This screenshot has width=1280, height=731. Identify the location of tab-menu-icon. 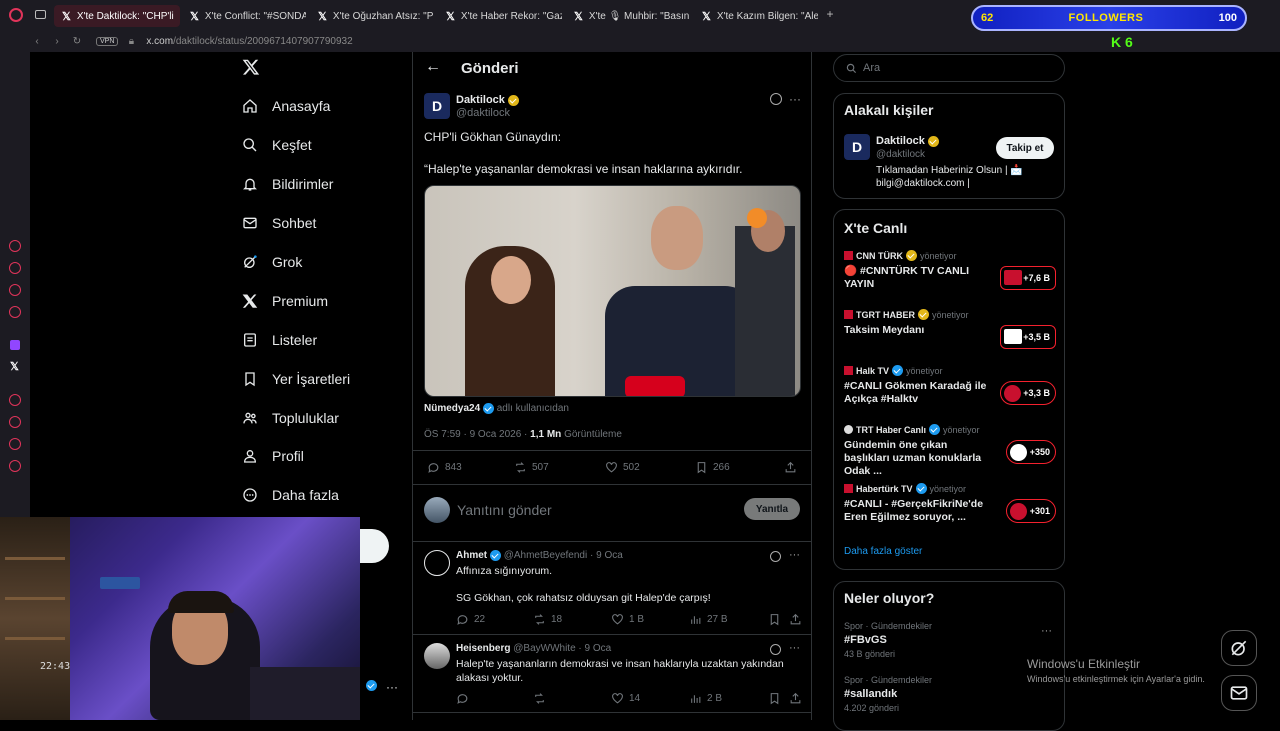
(40, 14).